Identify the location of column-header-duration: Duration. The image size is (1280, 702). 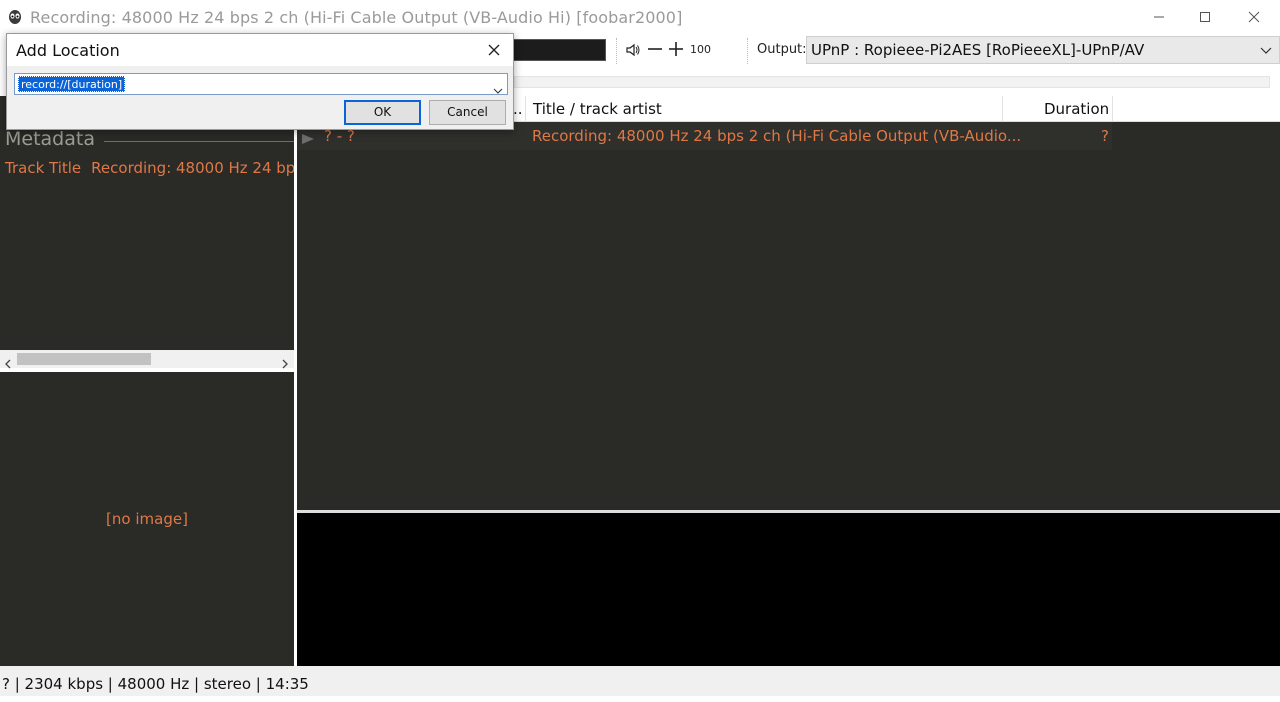
(1076, 109).